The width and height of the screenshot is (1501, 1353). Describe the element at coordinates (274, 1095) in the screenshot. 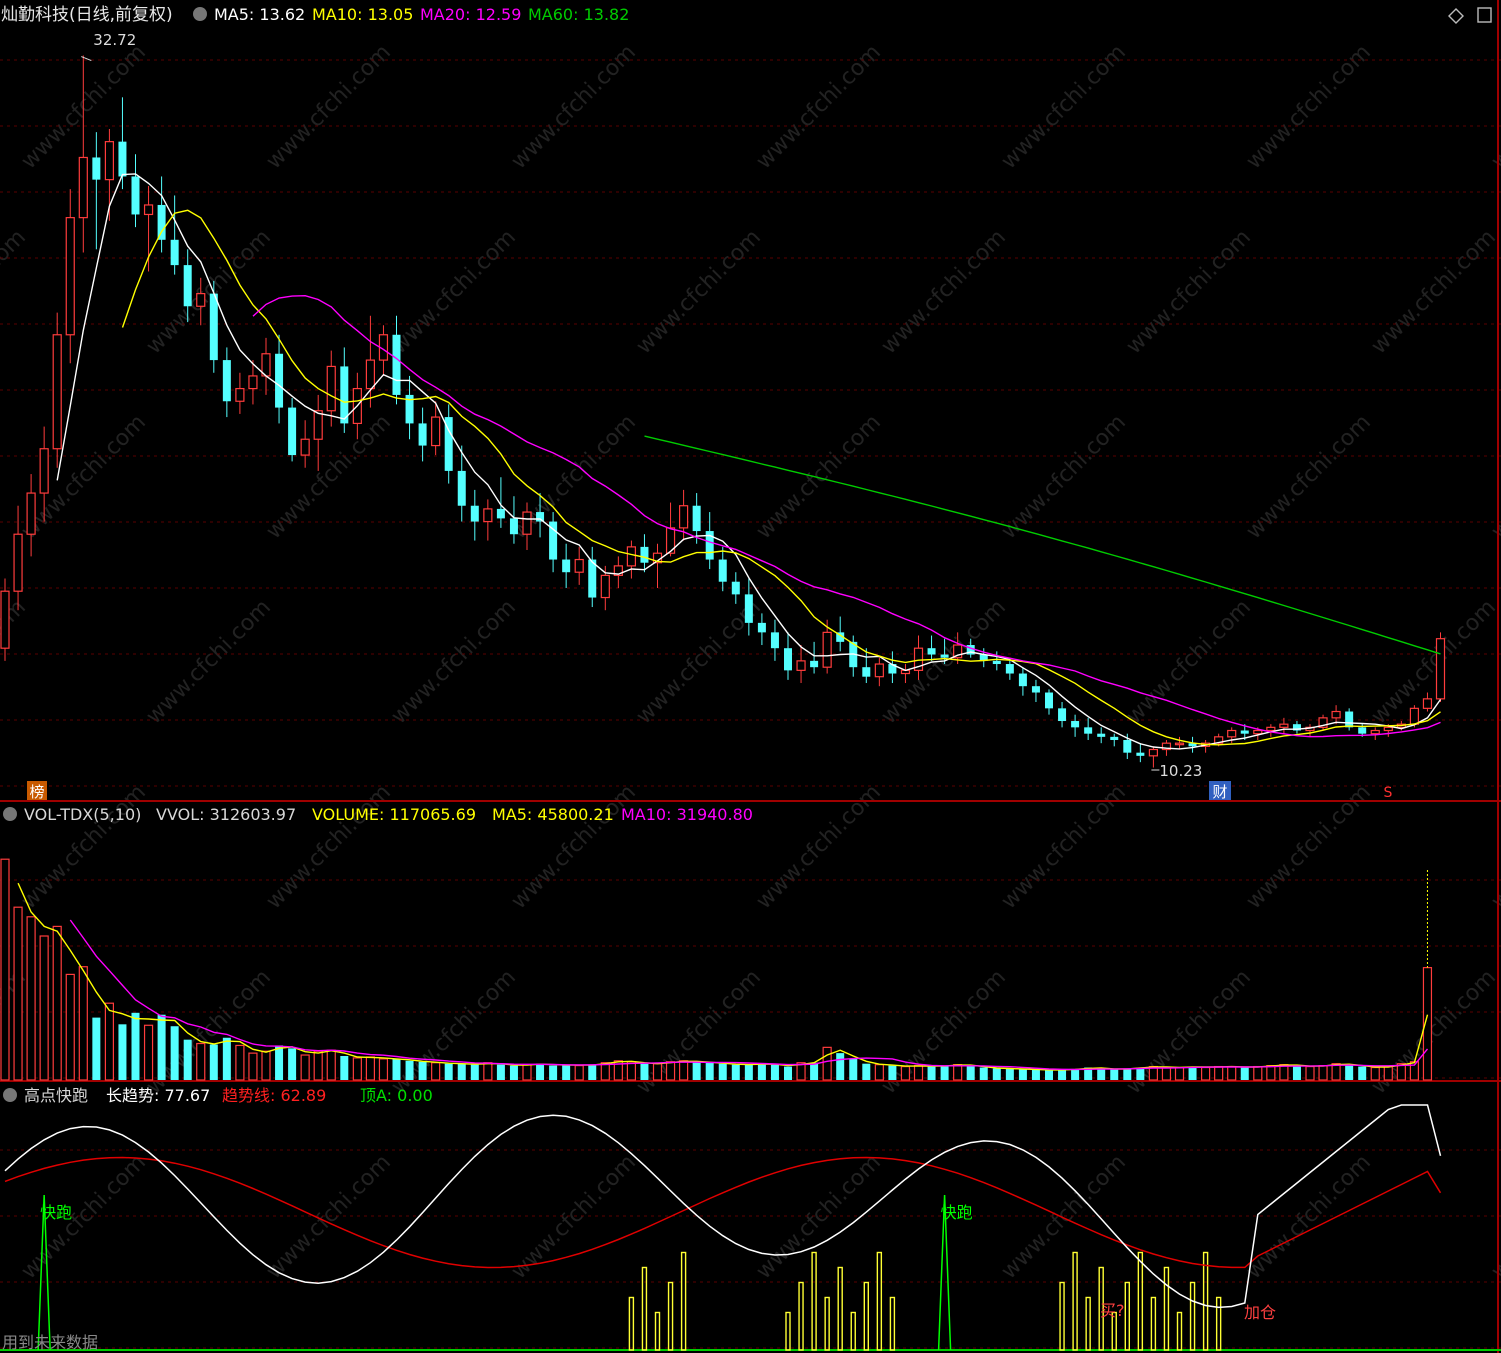

I see `trend-line-value: 趋势线: 62.89` at that location.